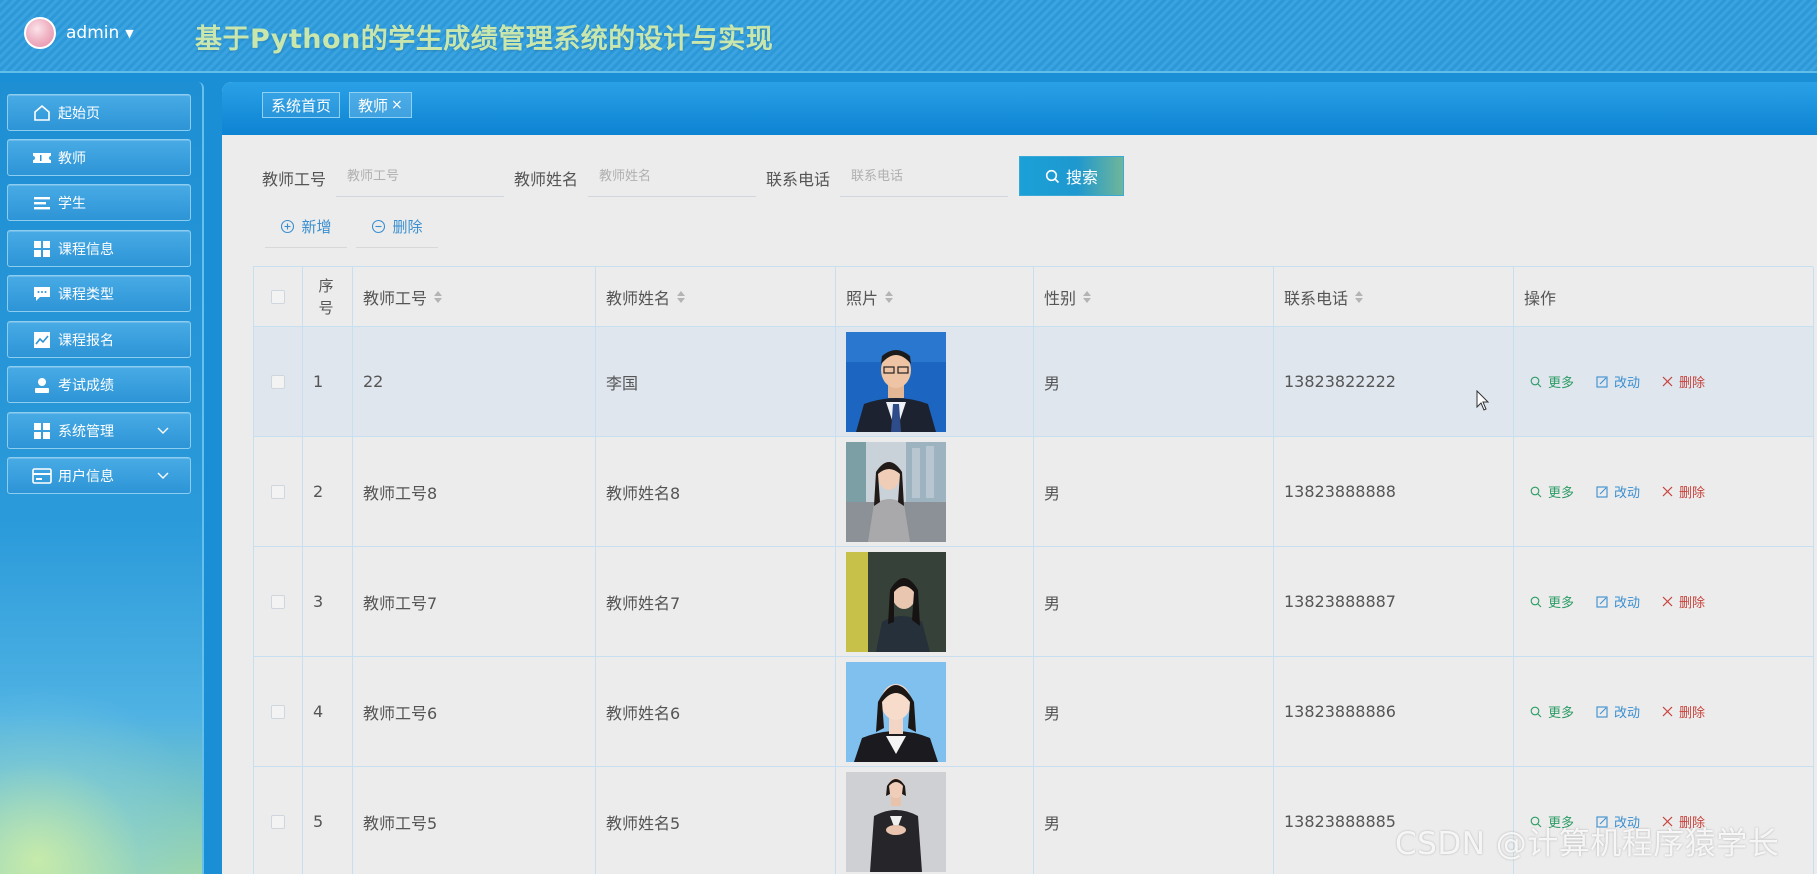 The height and width of the screenshot is (874, 1817). What do you see at coordinates (397, 105) in the screenshot?
I see `close-icon: ×` at bounding box center [397, 105].